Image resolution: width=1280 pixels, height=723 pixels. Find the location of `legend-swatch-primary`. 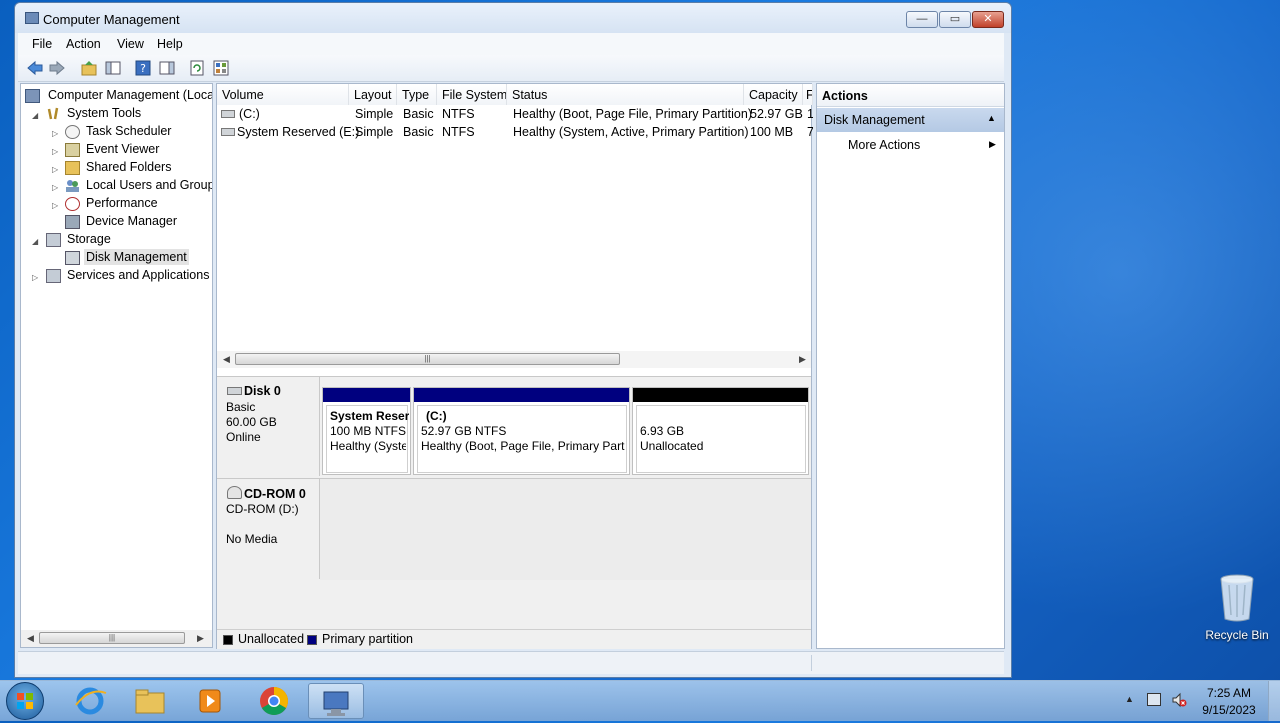

legend-swatch-primary is located at coordinates (312, 640).